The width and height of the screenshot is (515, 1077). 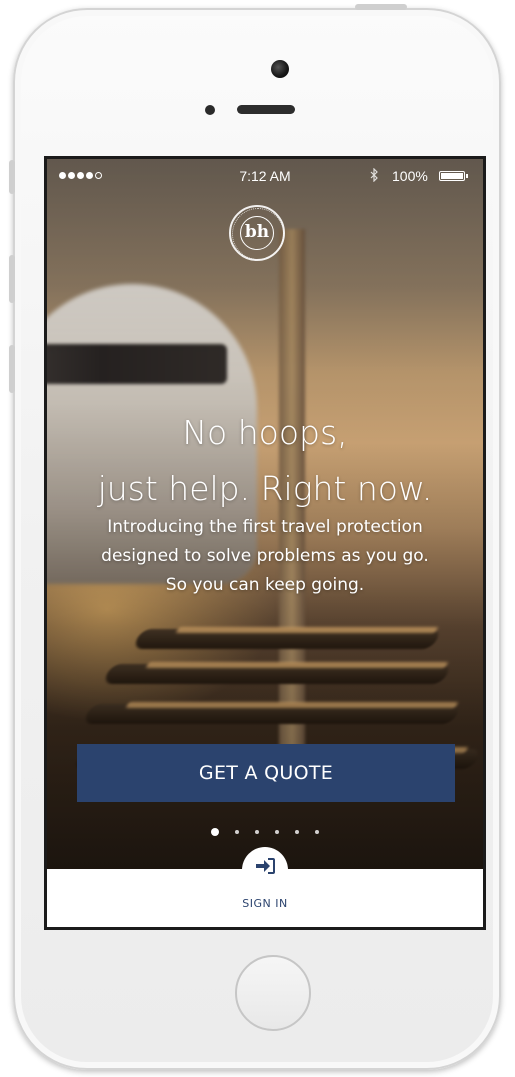 What do you see at coordinates (273, 993) in the screenshot?
I see `home-button` at bounding box center [273, 993].